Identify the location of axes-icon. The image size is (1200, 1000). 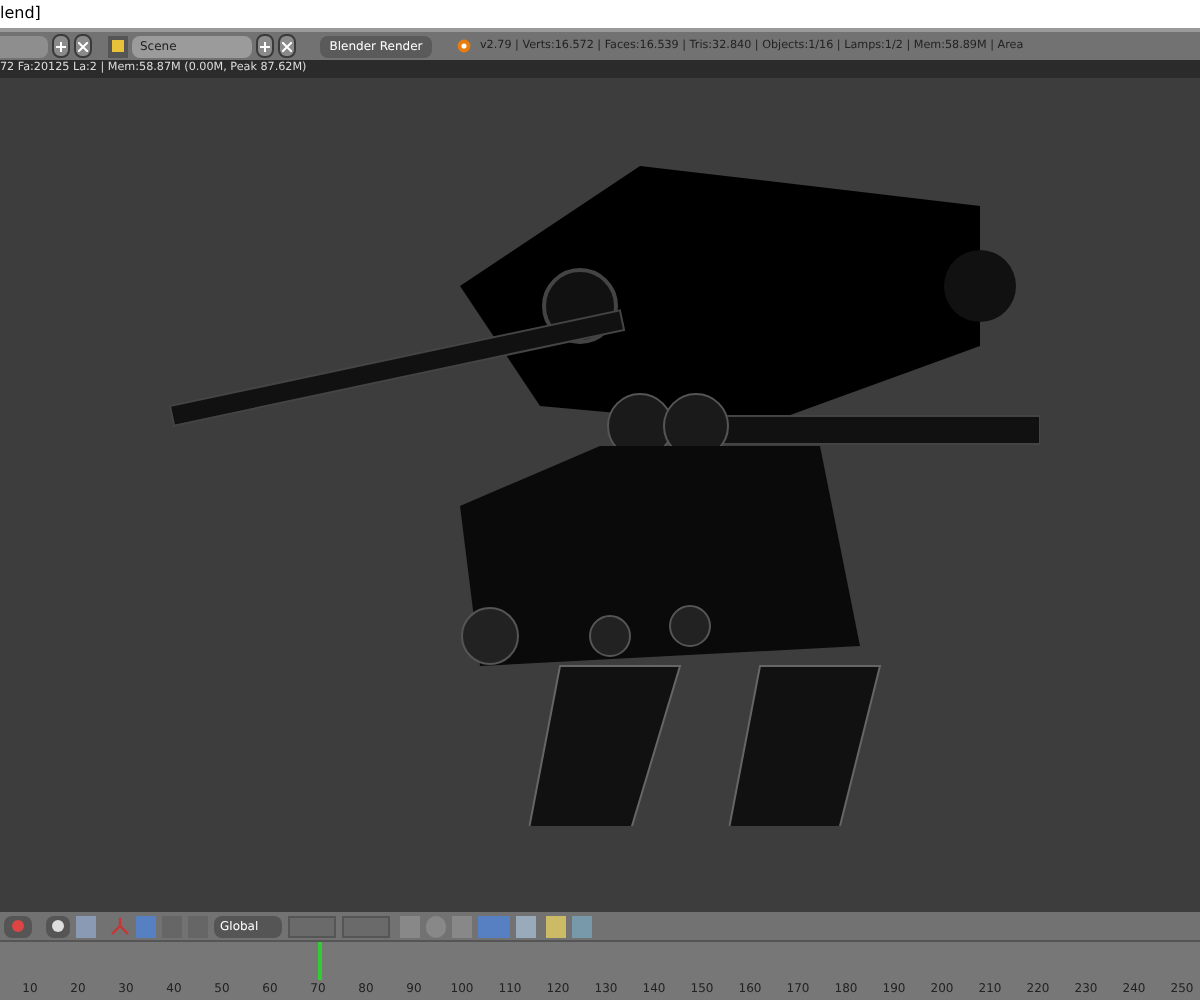
(120, 926).